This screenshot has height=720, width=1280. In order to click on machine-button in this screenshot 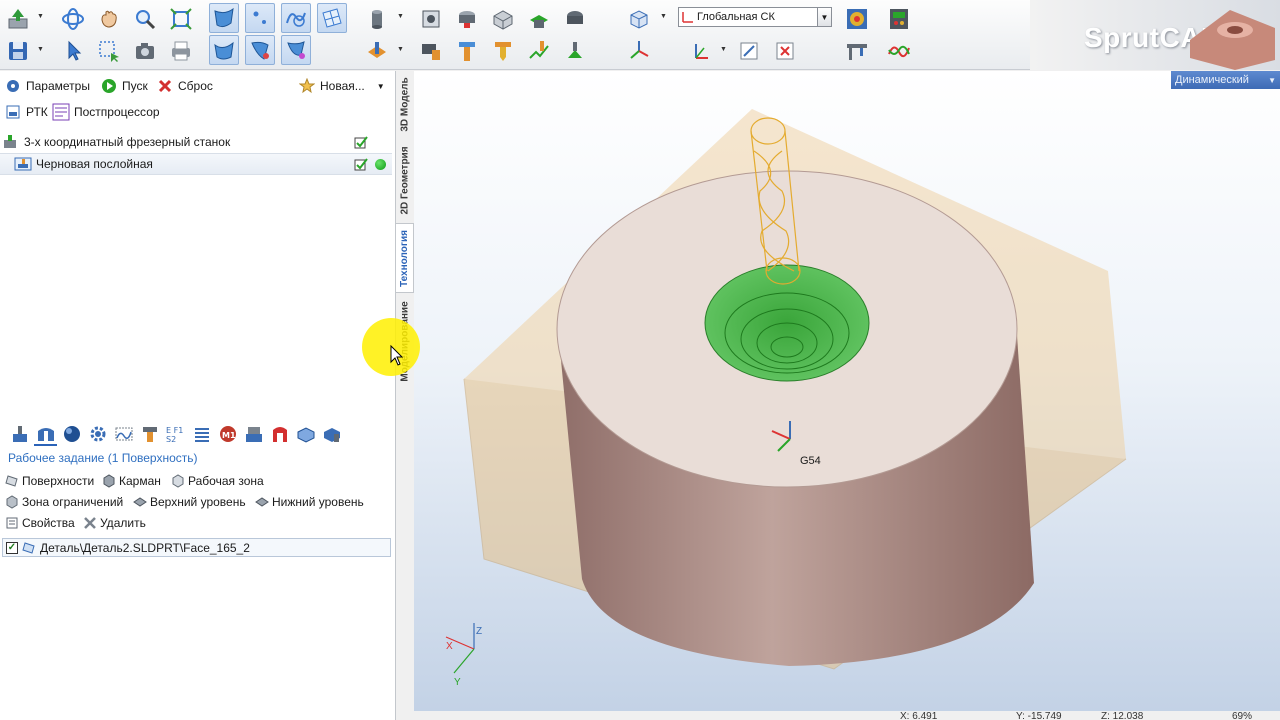, I will do `click(431, 19)`.